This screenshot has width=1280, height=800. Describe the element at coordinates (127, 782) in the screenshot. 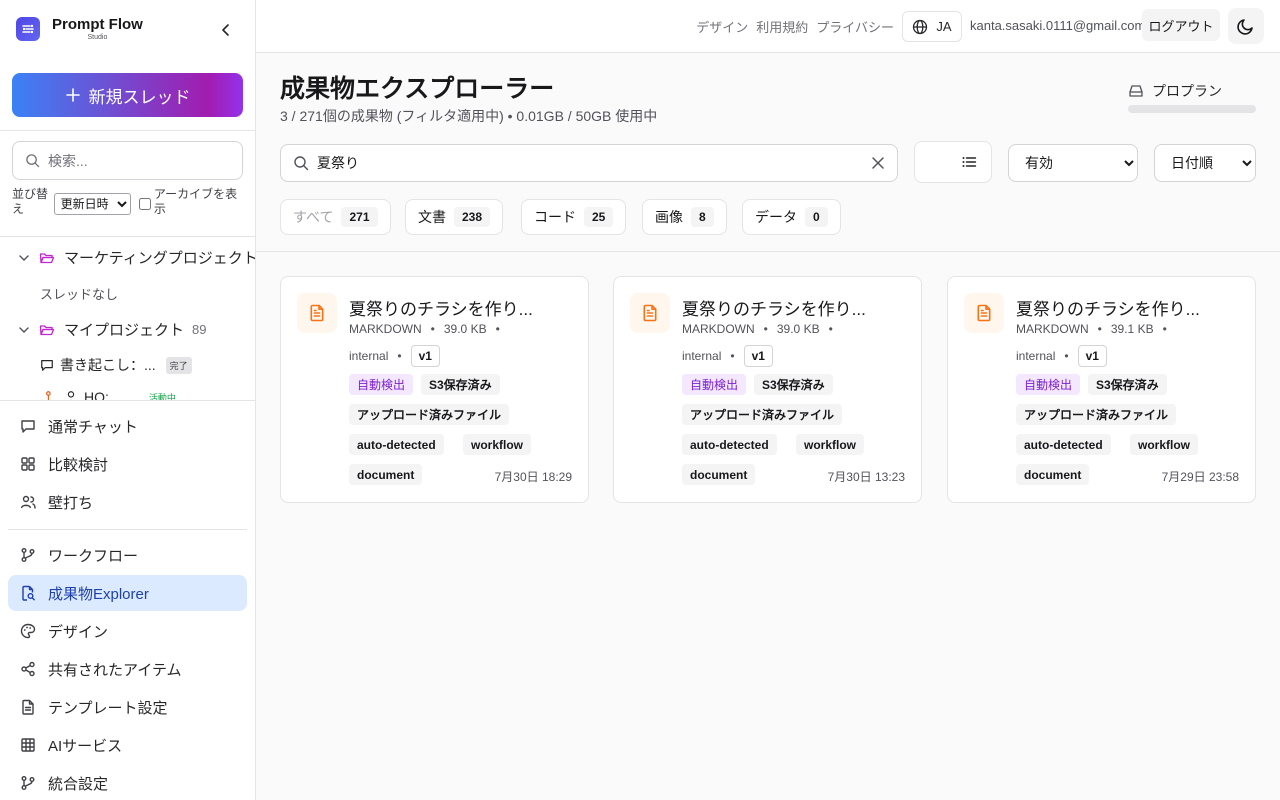

I see `sidebar-nav-item: 統合設定` at that location.